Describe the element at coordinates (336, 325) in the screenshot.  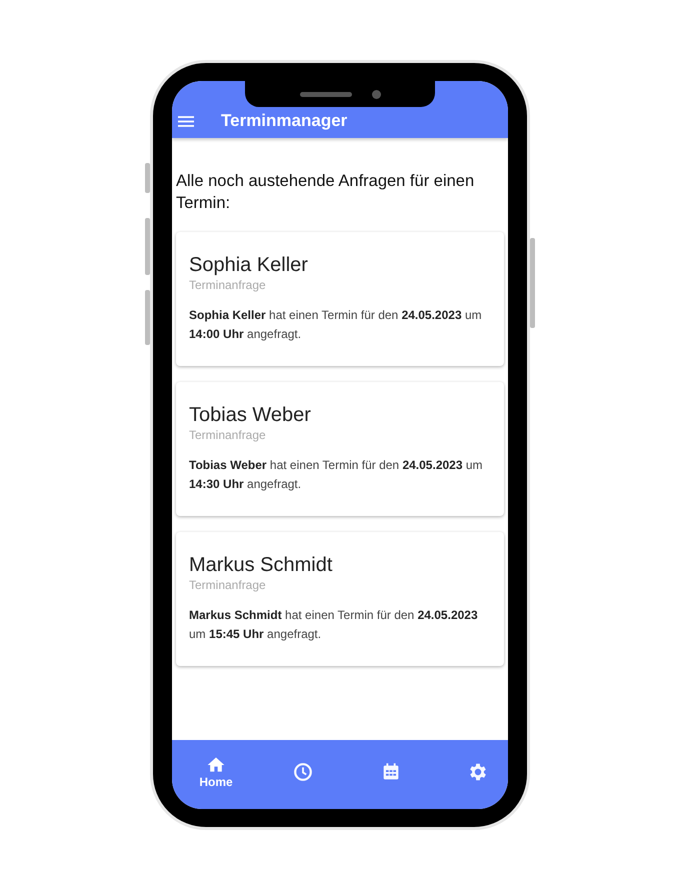
I see `card-text: Sophia Keller hat einen Termin für den 24.05.2023 um 14:00 Uhr angefragt.` at that location.